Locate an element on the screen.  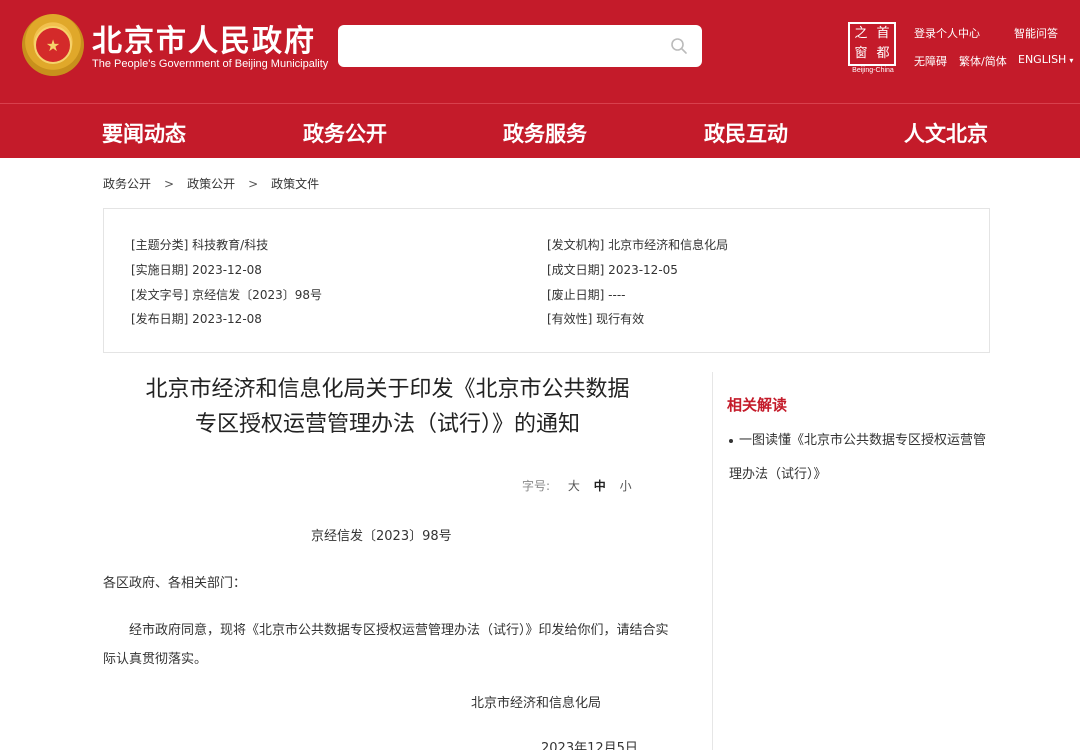
capital-seal-icon: 之 首 窗 都 is located at coordinates (872, 44).